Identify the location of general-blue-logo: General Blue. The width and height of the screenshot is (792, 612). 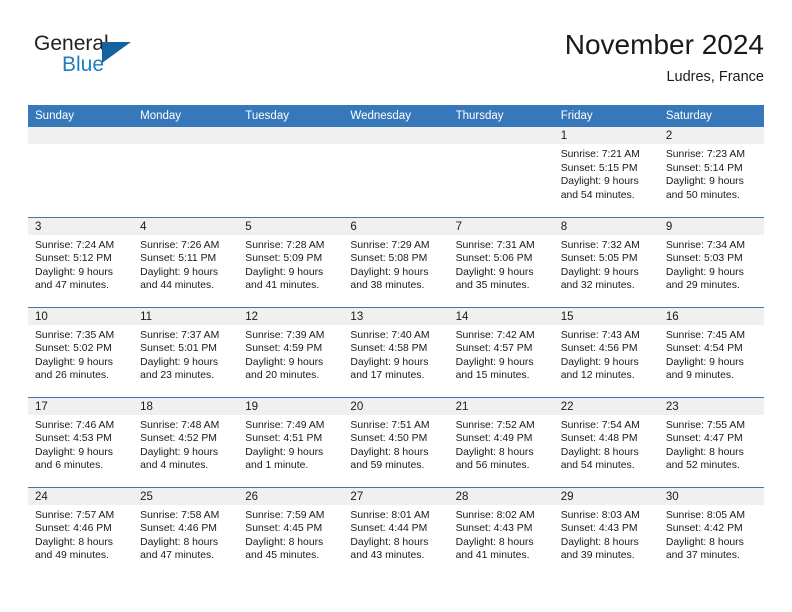
(128, 59).